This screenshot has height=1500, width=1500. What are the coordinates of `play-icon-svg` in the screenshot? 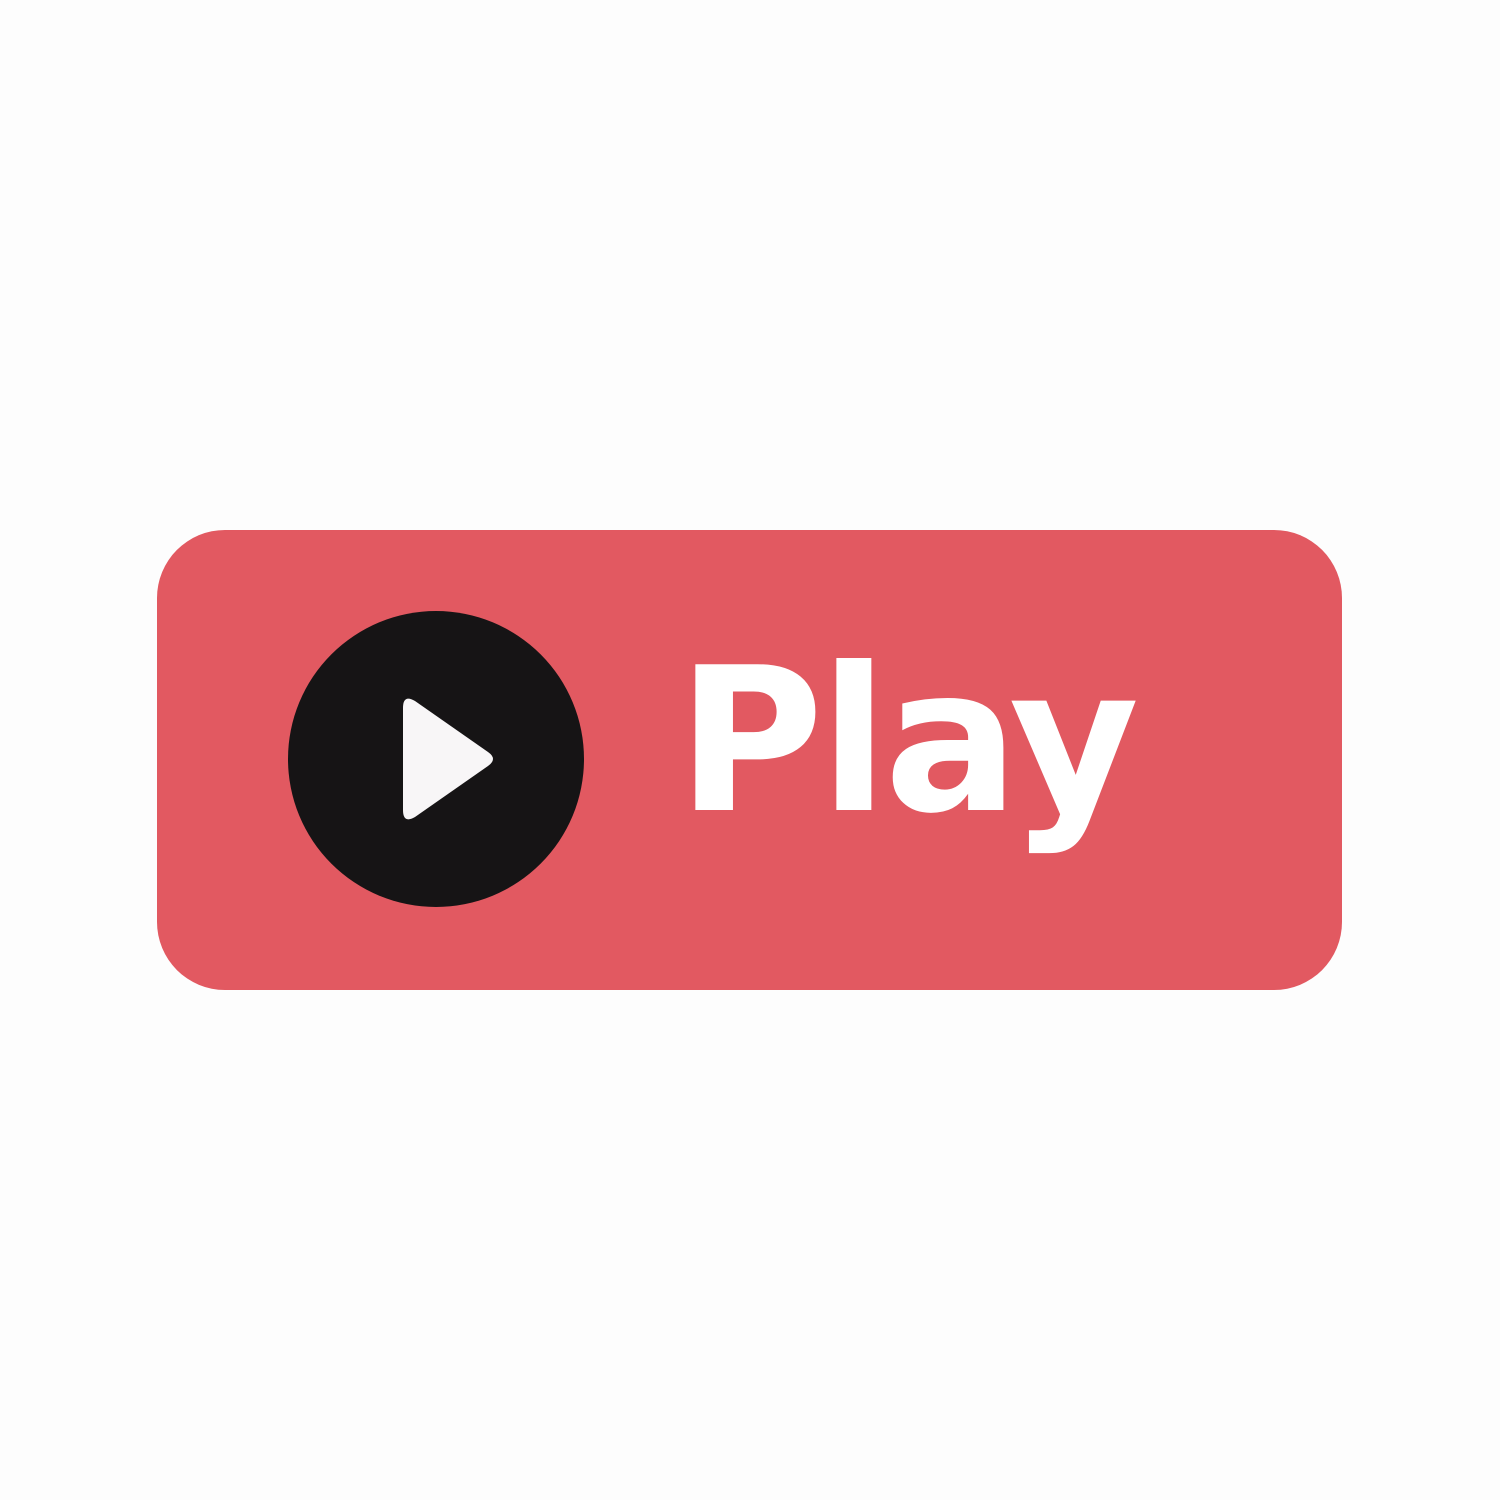 It's located at (436, 759).